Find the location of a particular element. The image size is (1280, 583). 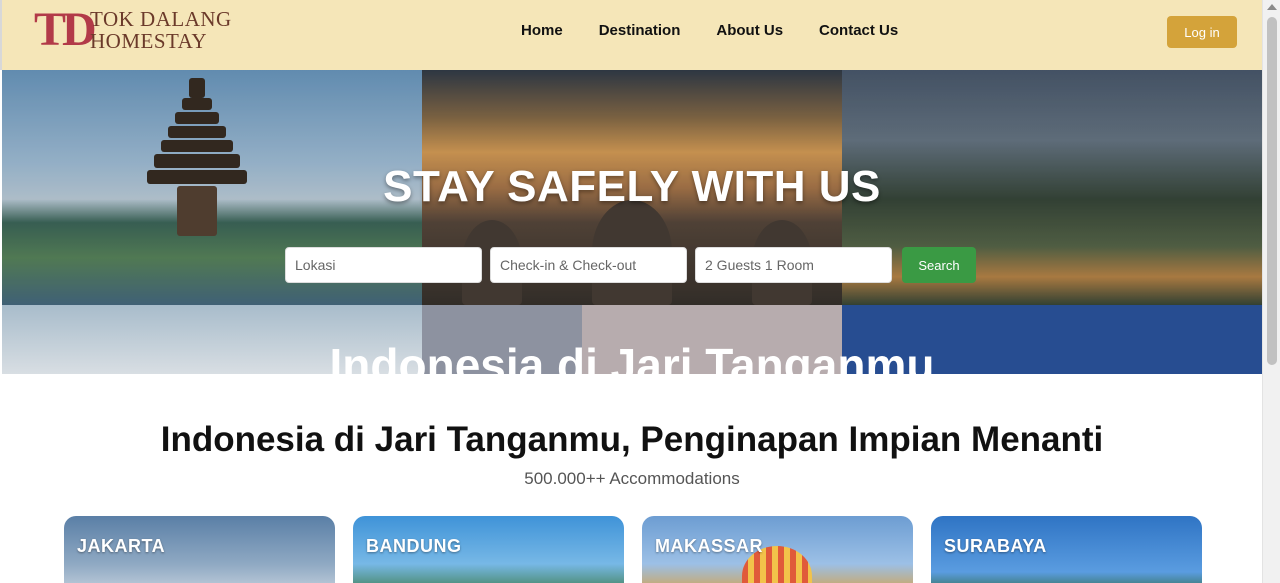

location-input is located at coordinates (383, 265).